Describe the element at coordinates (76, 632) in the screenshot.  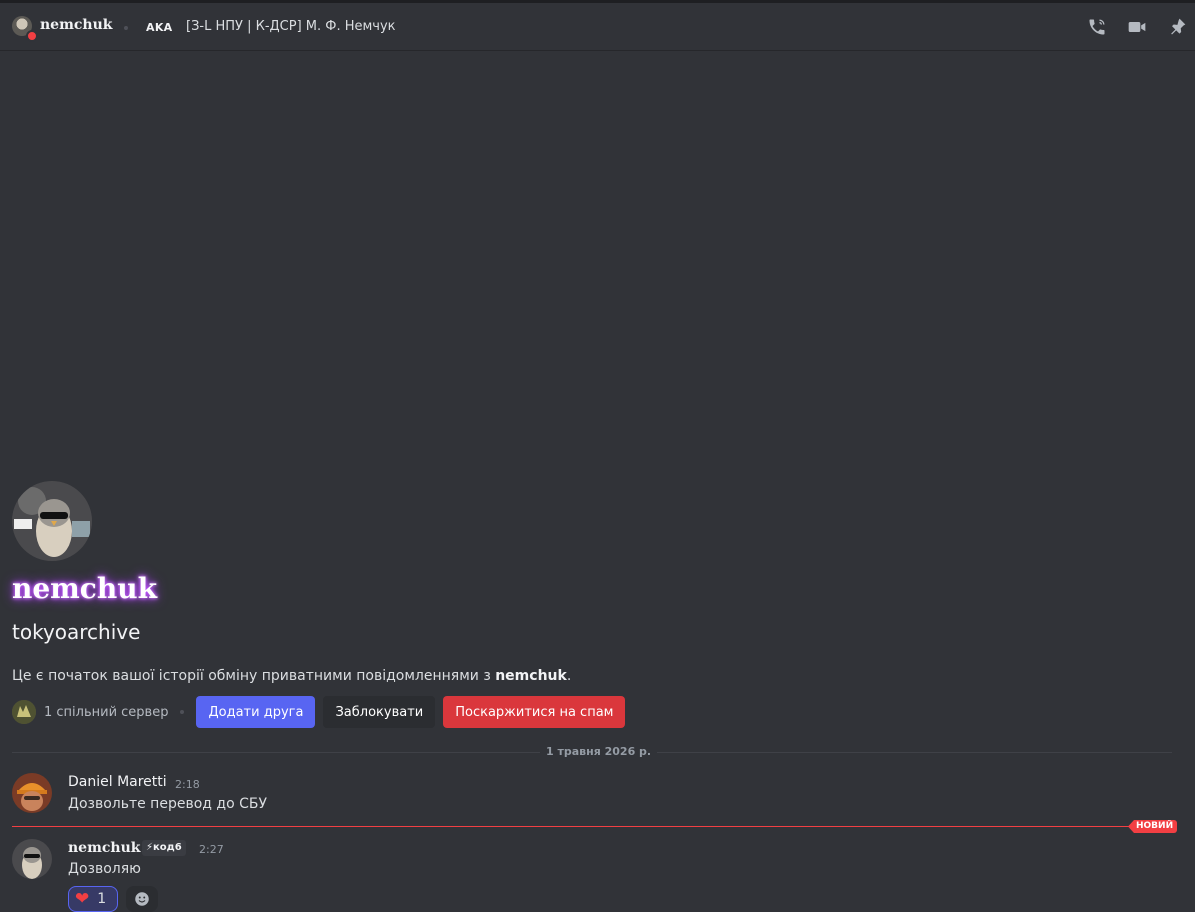
I see `profile-username: tokyoarchive` at that location.